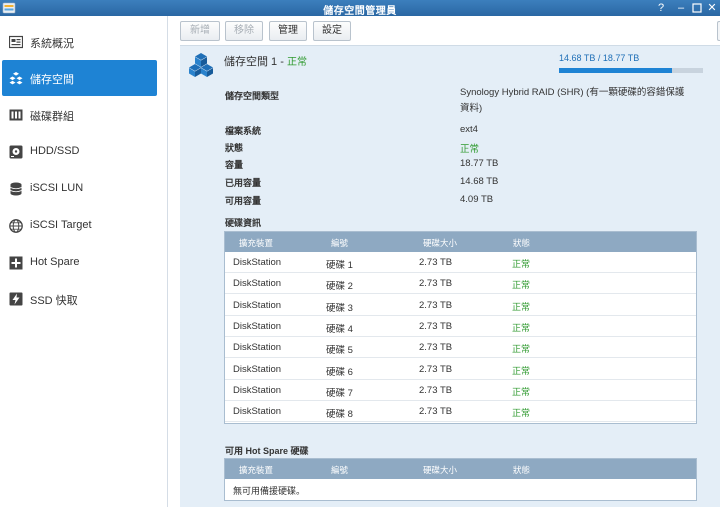 The height and width of the screenshot is (507, 720). What do you see at coordinates (234, 148) in the screenshot?
I see `prop-label-status: 狀態` at bounding box center [234, 148].